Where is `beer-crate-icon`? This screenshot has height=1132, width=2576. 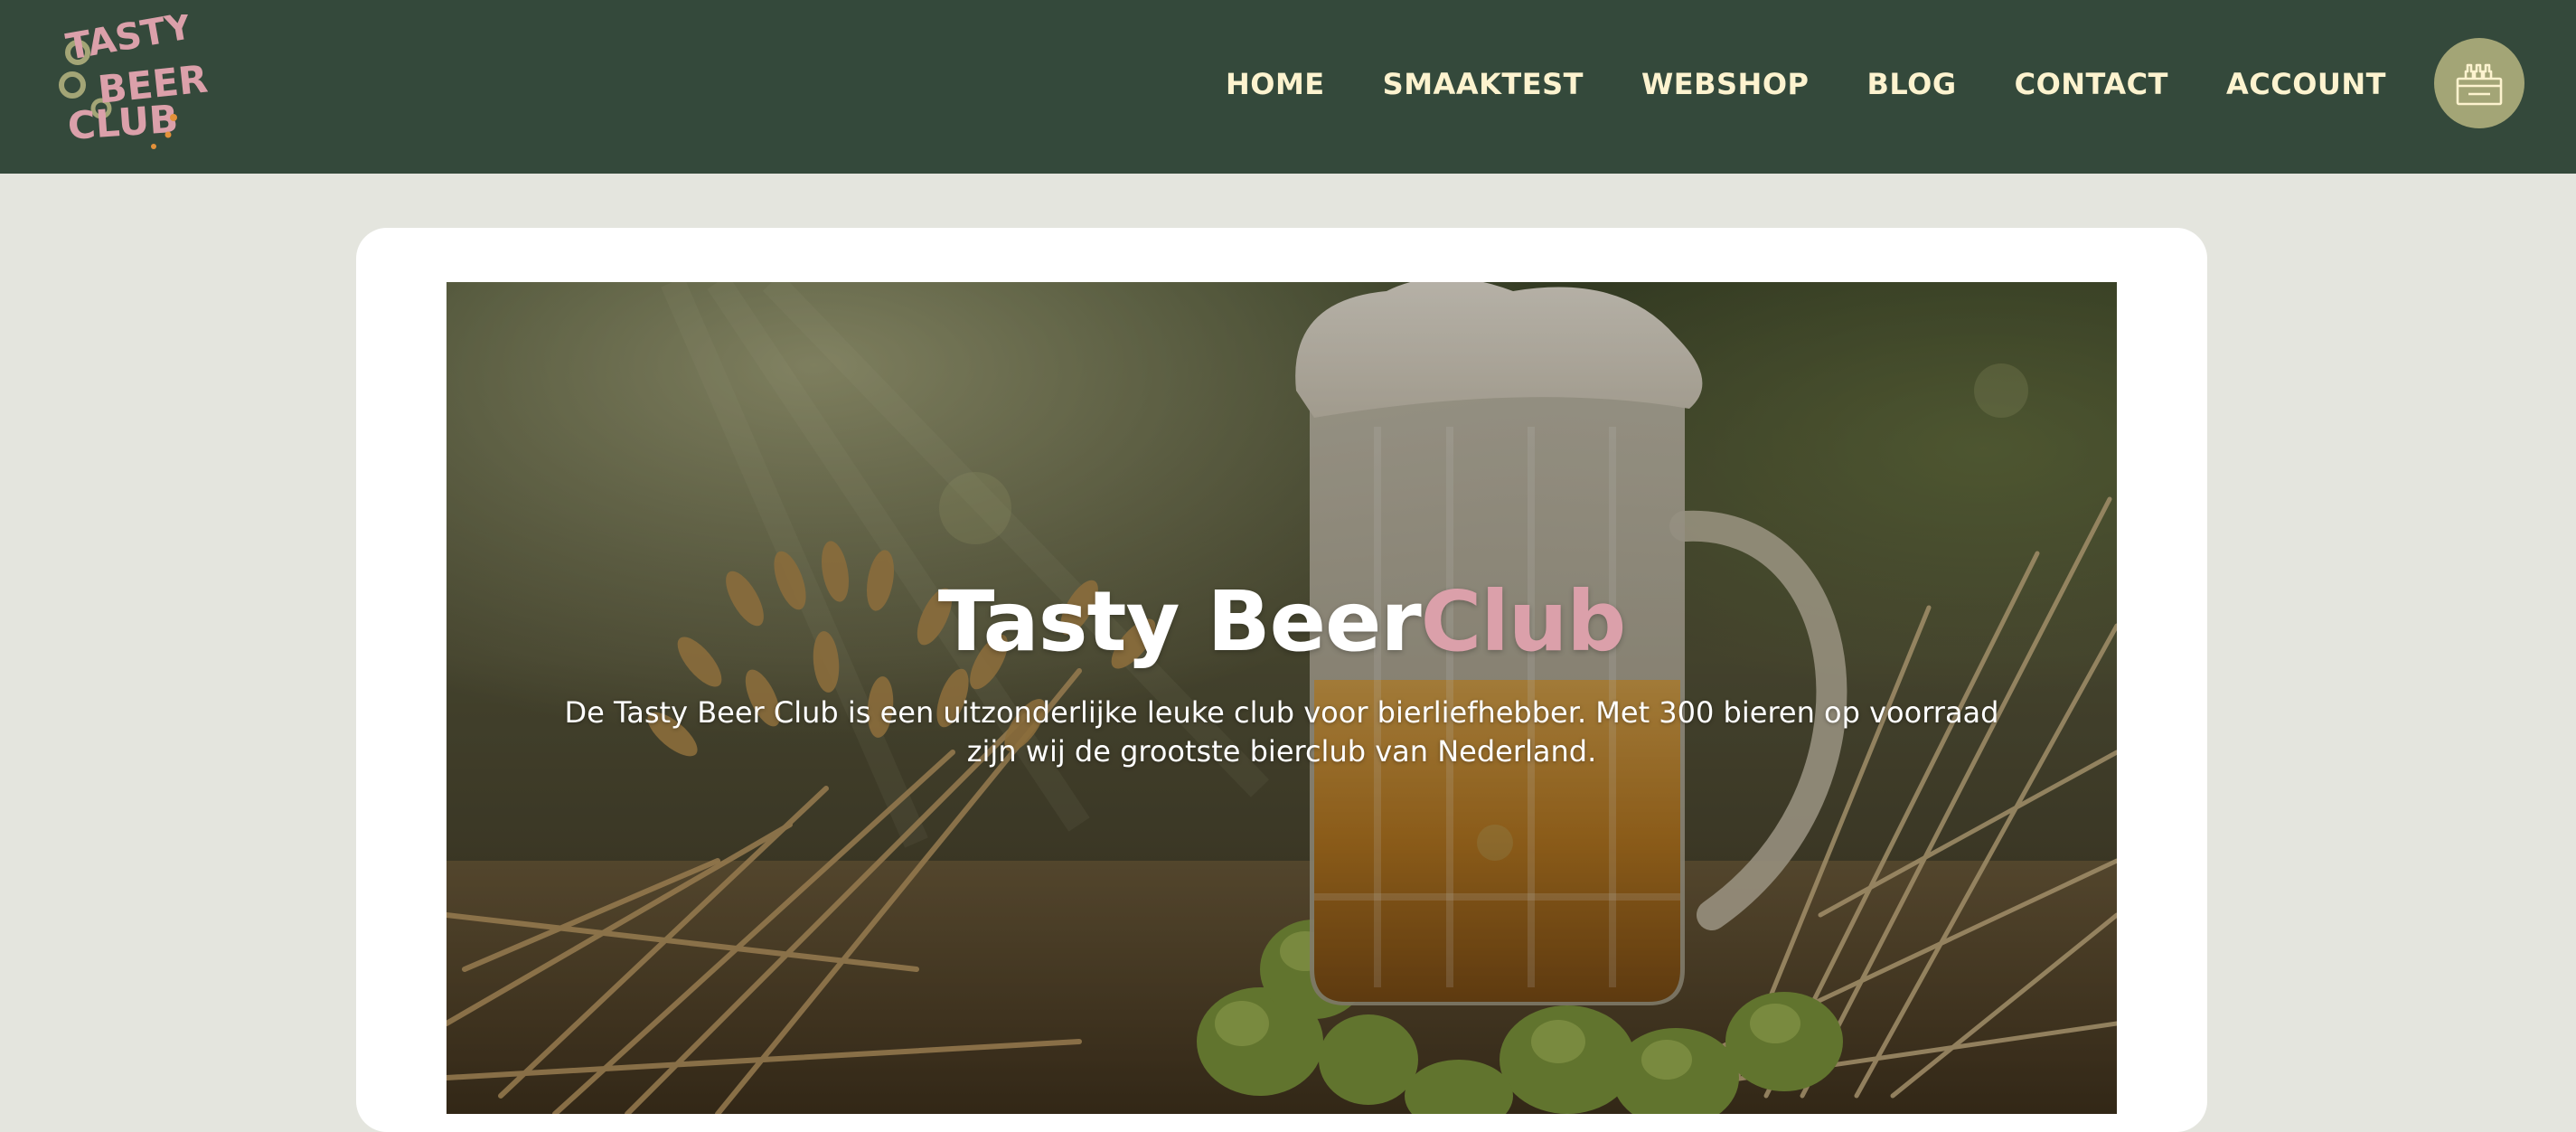 beer-crate-icon is located at coordinates (2480, 85).